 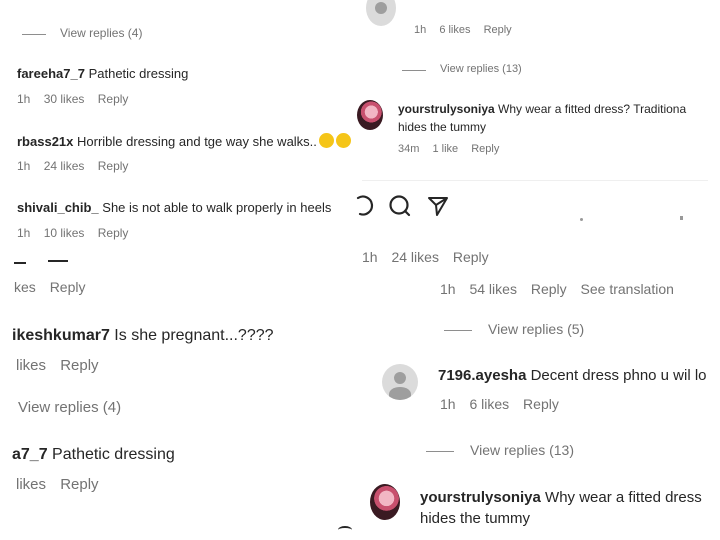 What do you see at coordinates (194, 335) in the screenshot?
I see `comment-text: Is she pregnant...????` at bounding box center [194, 335].